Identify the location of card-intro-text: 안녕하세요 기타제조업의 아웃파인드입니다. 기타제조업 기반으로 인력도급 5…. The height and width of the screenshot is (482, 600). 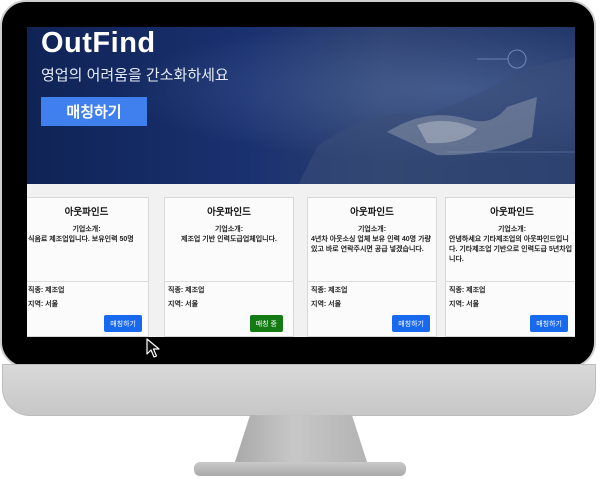
(511, 249).